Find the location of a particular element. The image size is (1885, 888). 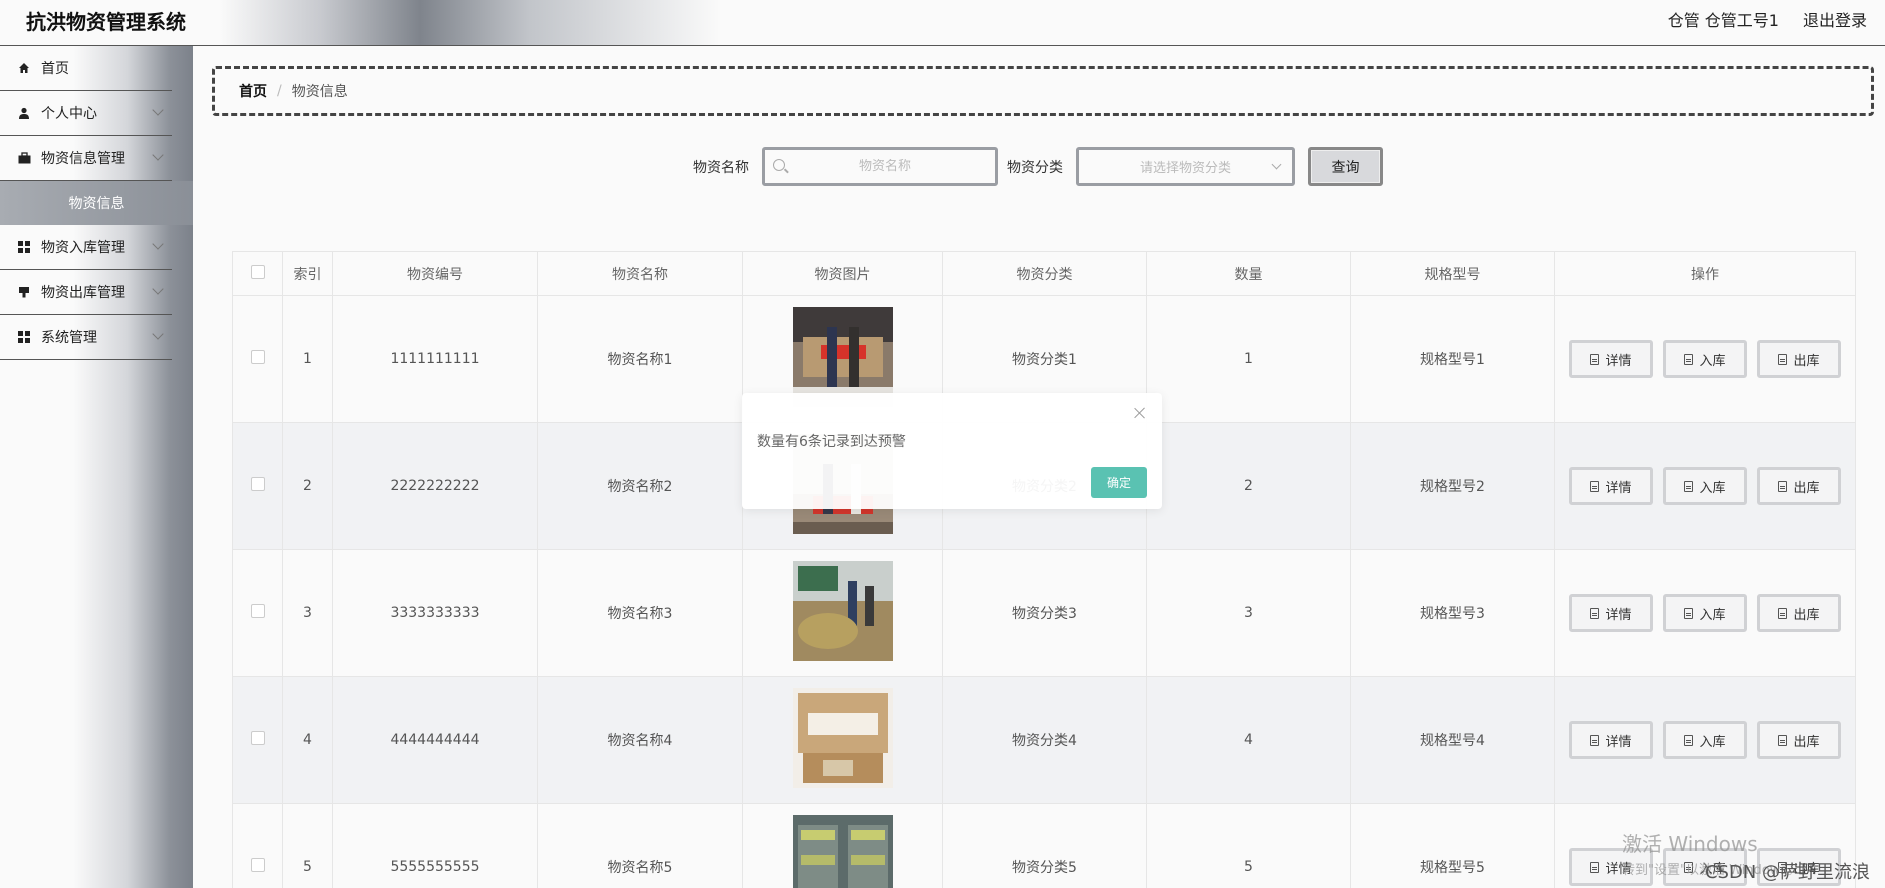

index-cell: 5 is located at coordinates (307, 845).